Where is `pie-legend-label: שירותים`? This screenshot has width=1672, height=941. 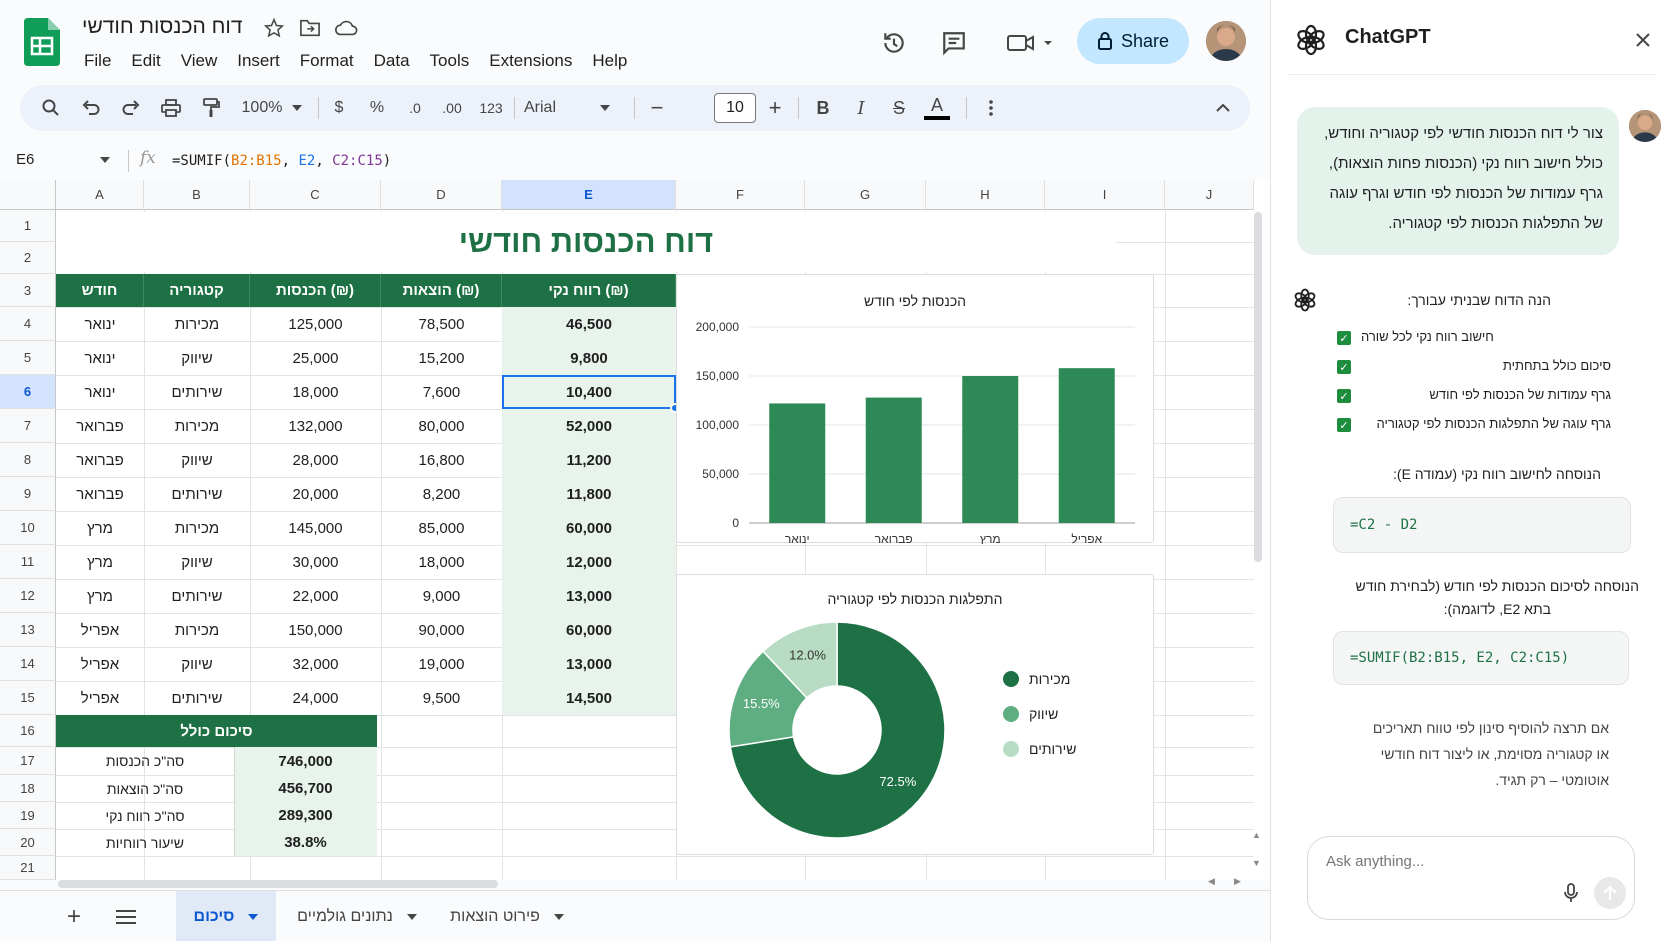 pie-legend-label: שירותים is located at coordinates (1053, 749).